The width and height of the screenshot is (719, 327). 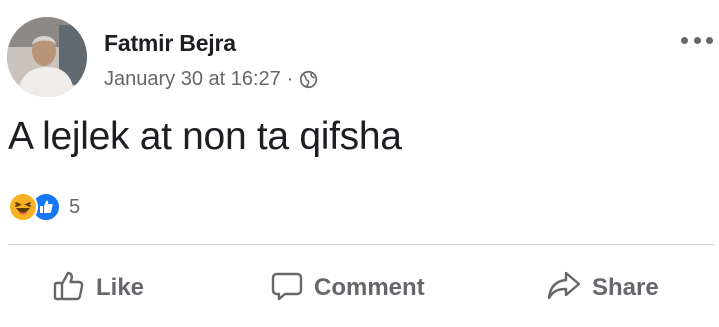 I want to click on author-name: Fatmir Bejra, so click(x=170, y=43).